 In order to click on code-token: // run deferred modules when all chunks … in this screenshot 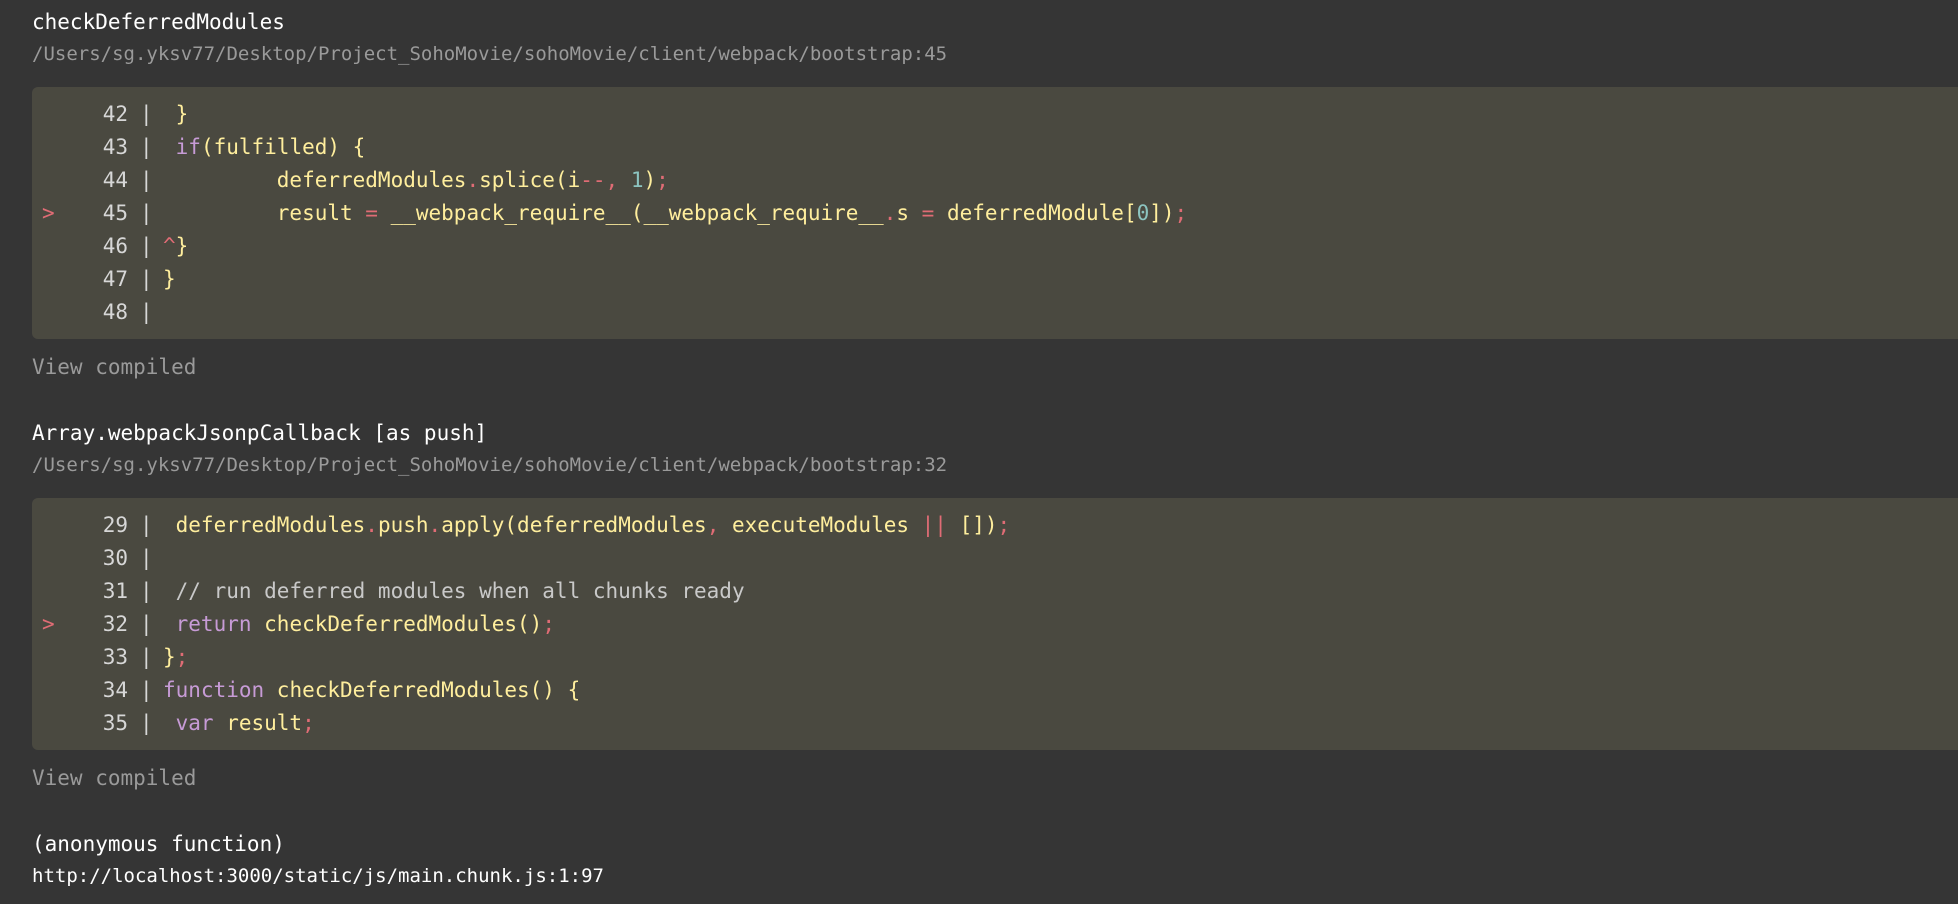, I will do `click(454, 591)`.